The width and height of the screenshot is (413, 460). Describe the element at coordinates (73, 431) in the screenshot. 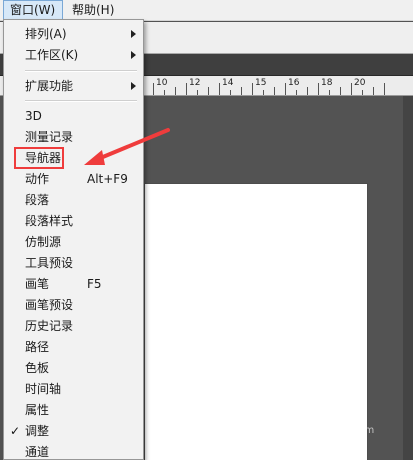

I see `menu-item-adjustments: ✓ 调整` at that location.